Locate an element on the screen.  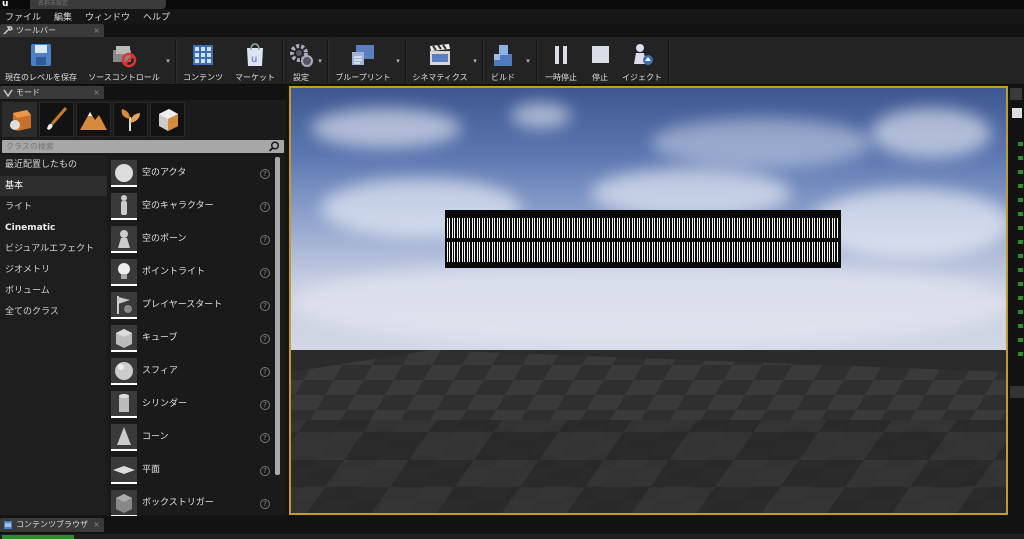
place-mode-icon is located at coordinates (20, 120).